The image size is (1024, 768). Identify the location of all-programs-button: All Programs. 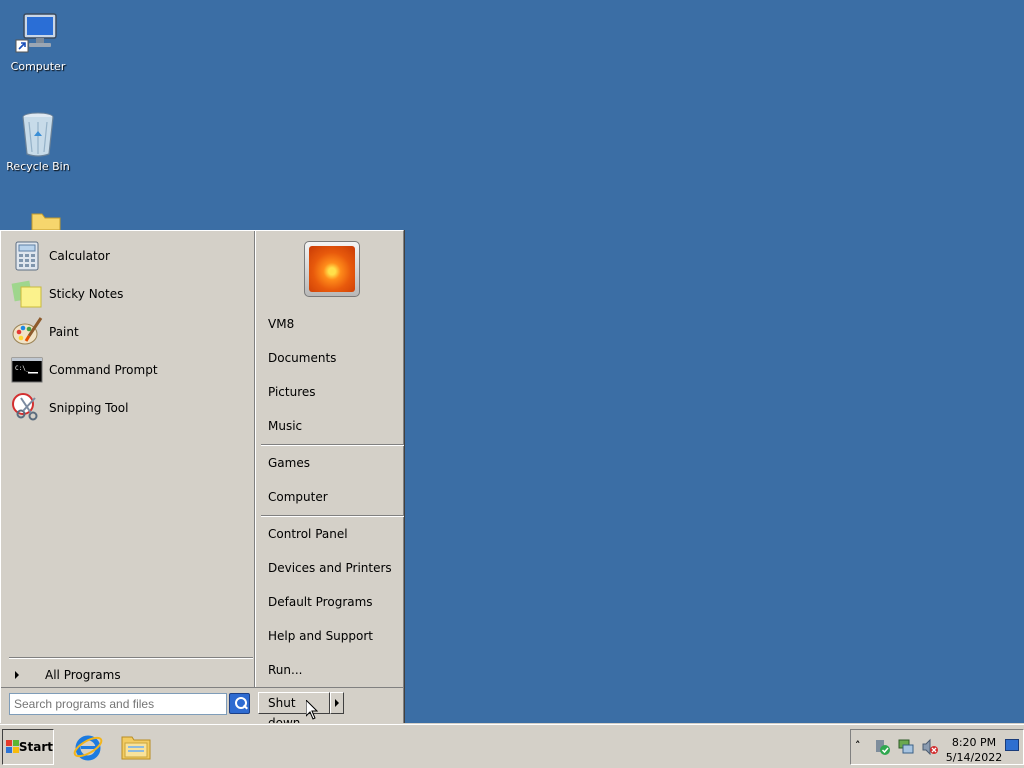
(131, 675).